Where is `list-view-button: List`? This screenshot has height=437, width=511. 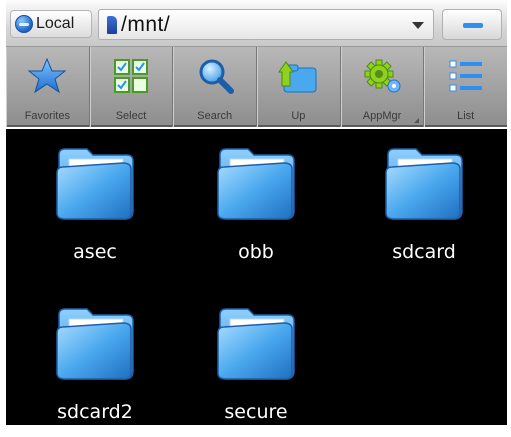 list-view-button: List is located at coordinates (465, 87).